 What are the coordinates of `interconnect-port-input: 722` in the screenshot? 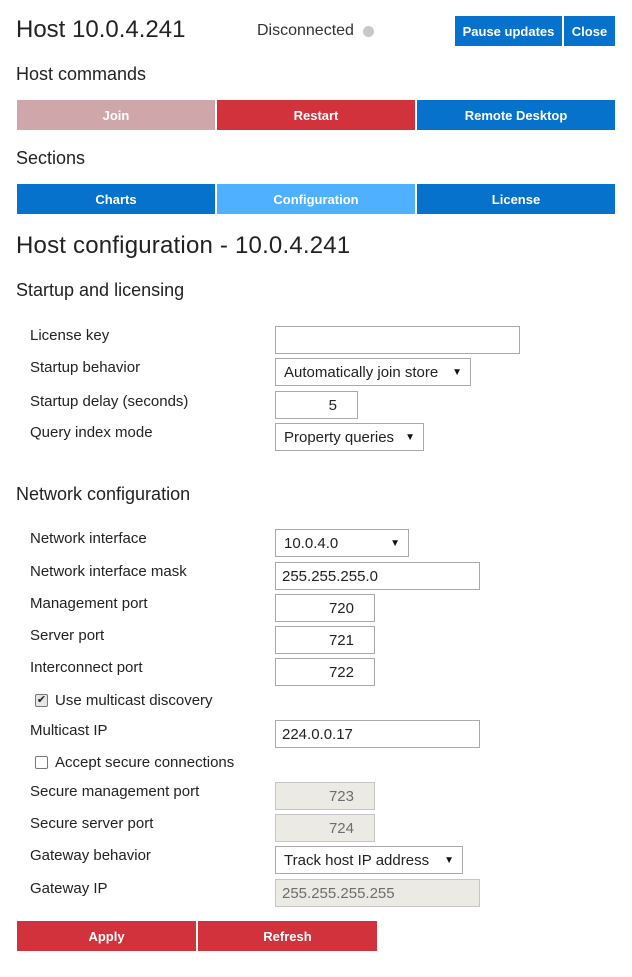 It's located at (325, 672).